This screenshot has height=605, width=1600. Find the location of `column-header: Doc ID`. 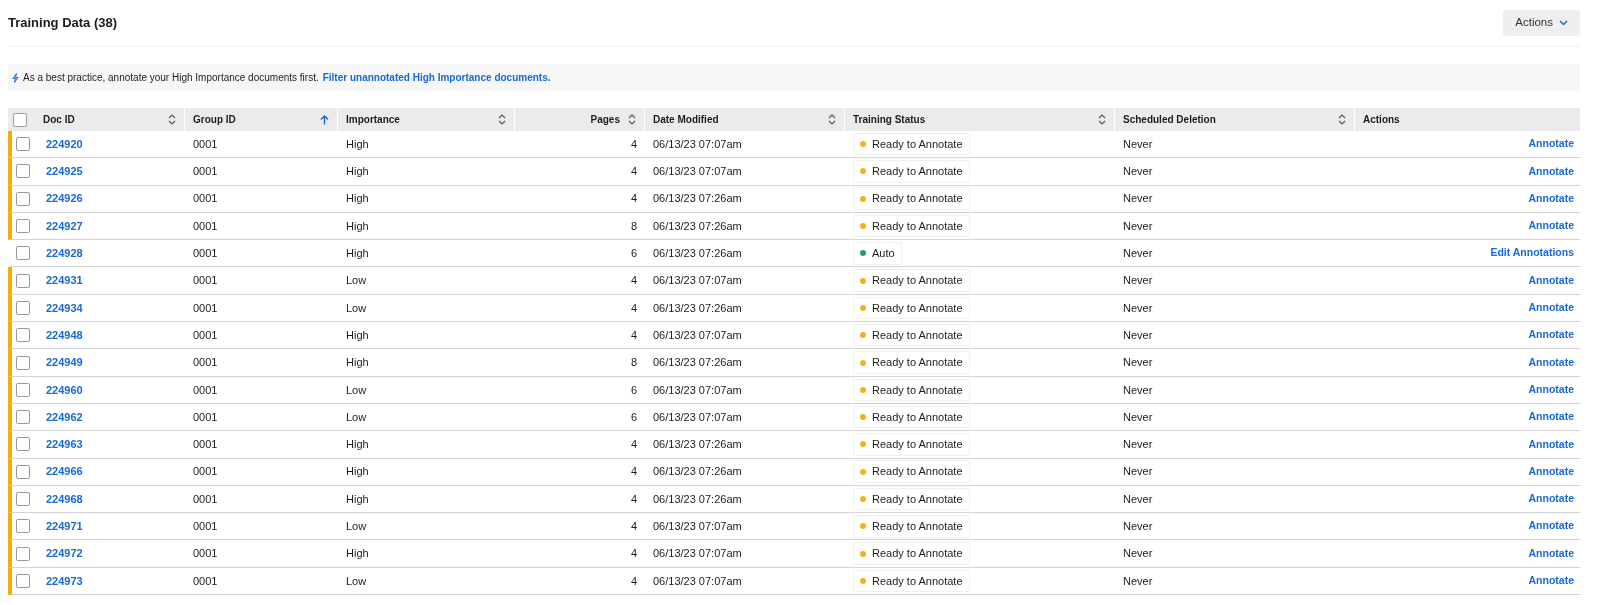

column-header: Doc ID is located at coordinates (96, 119).